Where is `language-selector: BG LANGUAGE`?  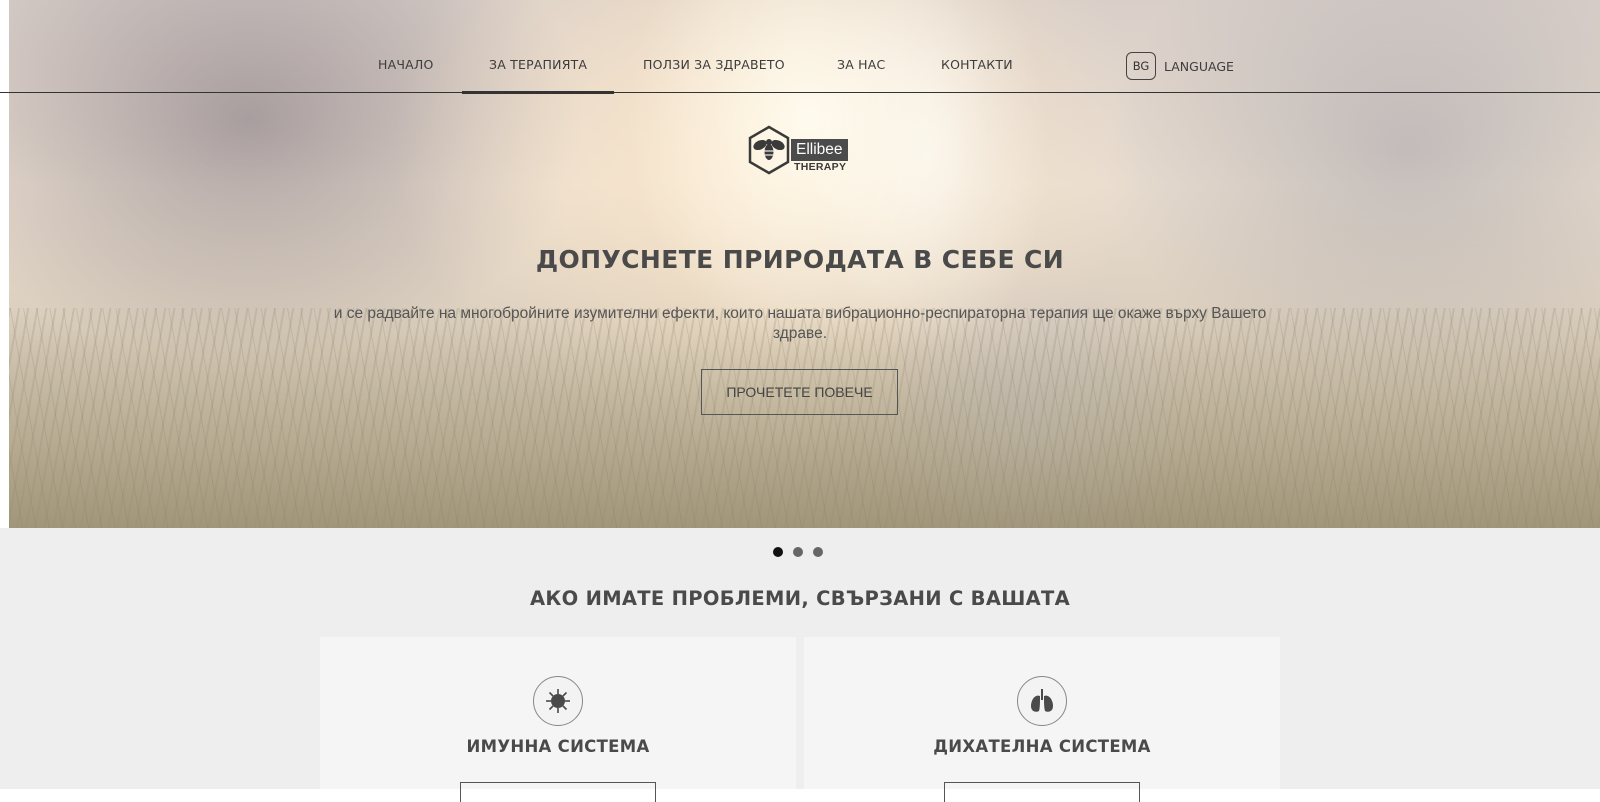
language-selector: BG LANGUAGE is located at coordinates (1180, 66).